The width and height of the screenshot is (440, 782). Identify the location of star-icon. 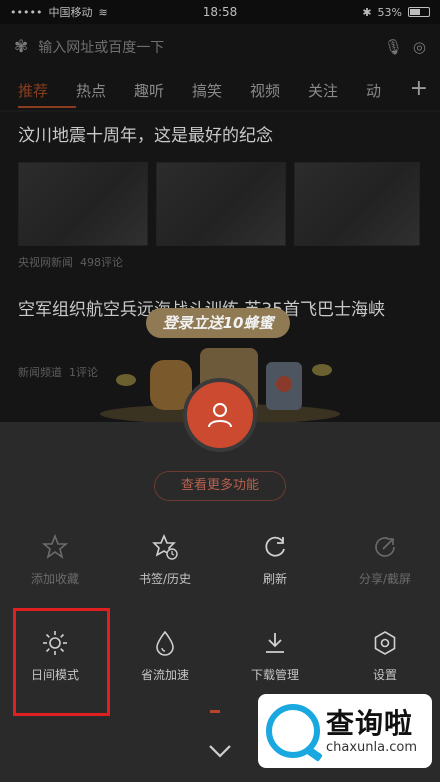
(55, 546).